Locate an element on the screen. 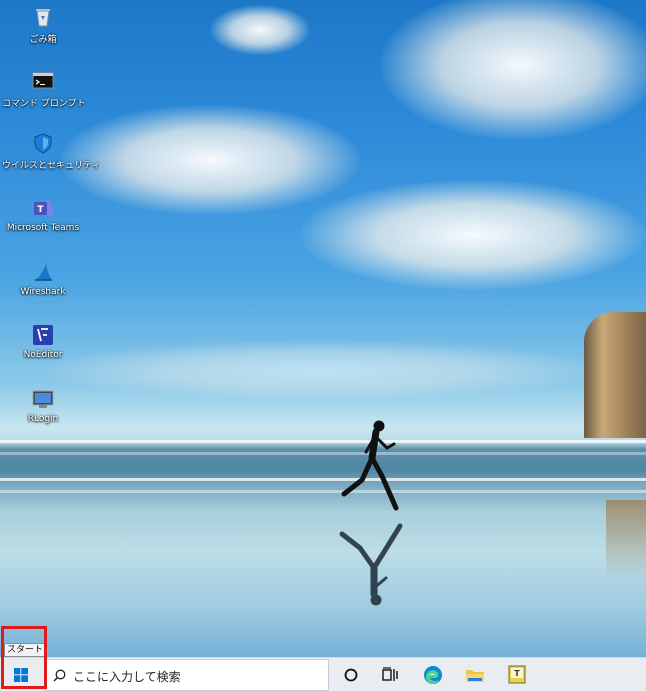  desktop-icon-label: ごみ箱 is located at coordinates (43, 40).